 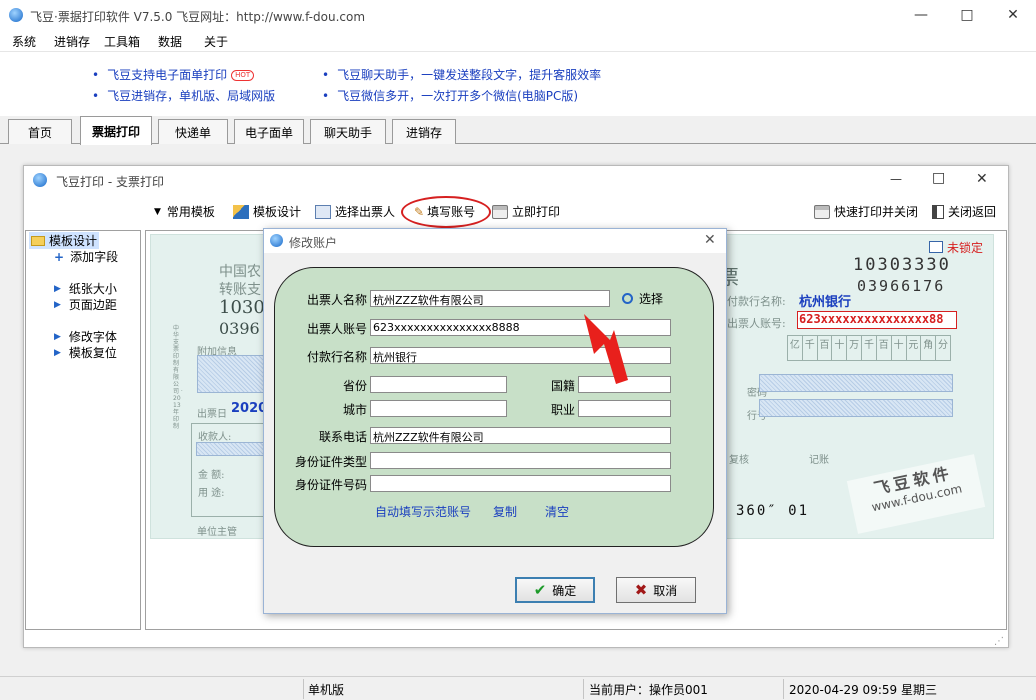 What do you see at coordinates (59, 256) in the screenshot?
I see `plus-icon: +` at bounding box center [59, 256].